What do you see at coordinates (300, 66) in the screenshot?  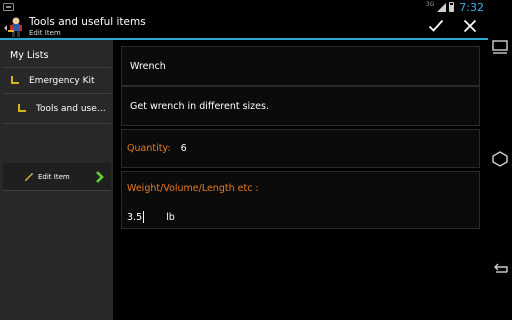 I see `item-name-field: Wrench` at bounding box center [300, 66].